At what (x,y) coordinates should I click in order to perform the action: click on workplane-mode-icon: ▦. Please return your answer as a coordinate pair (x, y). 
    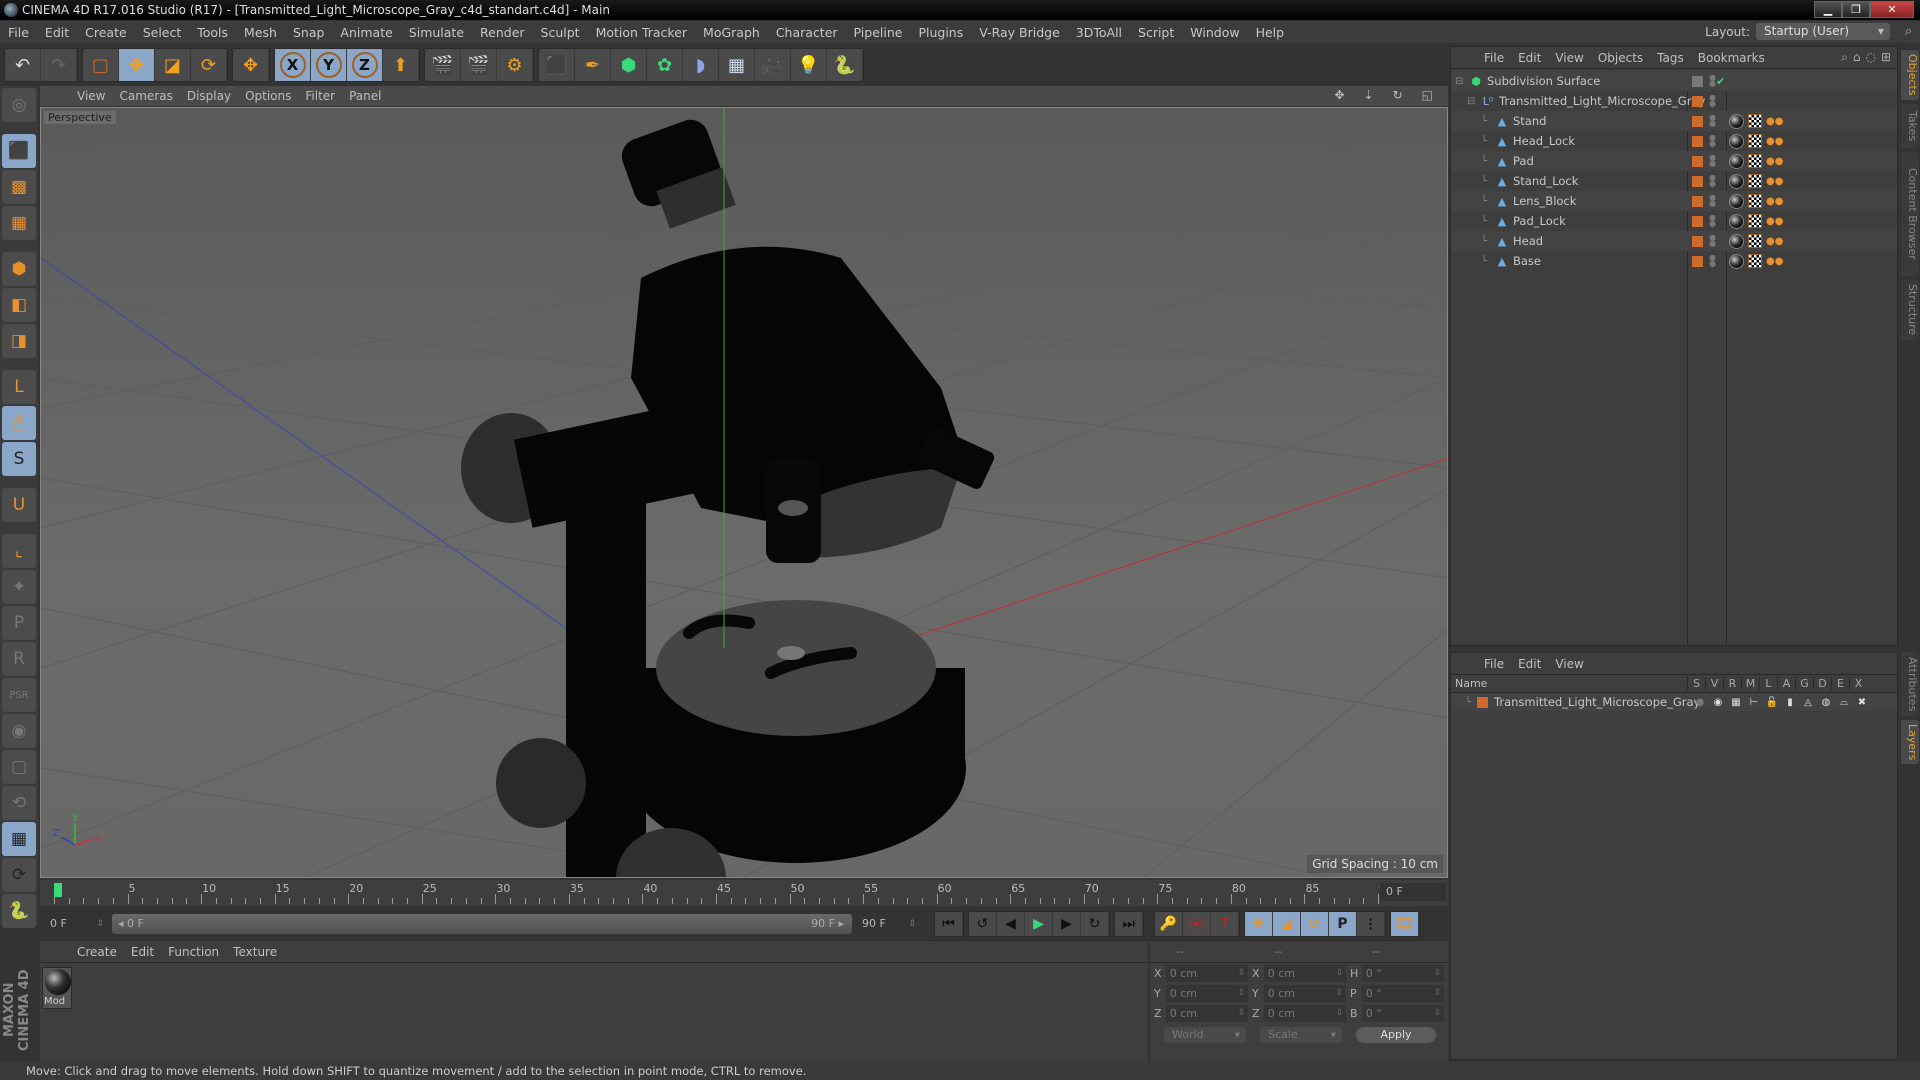
    Looking at the image, I should click on (19, 223).